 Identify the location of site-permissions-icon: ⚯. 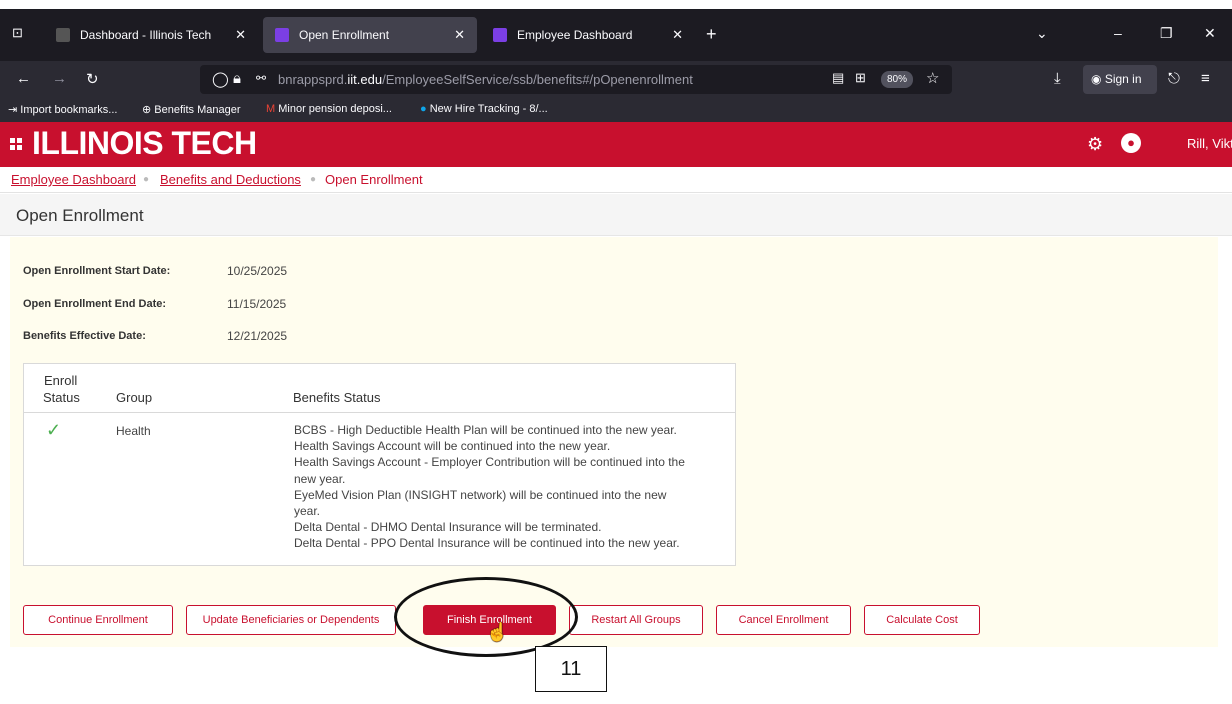
(261, 78).